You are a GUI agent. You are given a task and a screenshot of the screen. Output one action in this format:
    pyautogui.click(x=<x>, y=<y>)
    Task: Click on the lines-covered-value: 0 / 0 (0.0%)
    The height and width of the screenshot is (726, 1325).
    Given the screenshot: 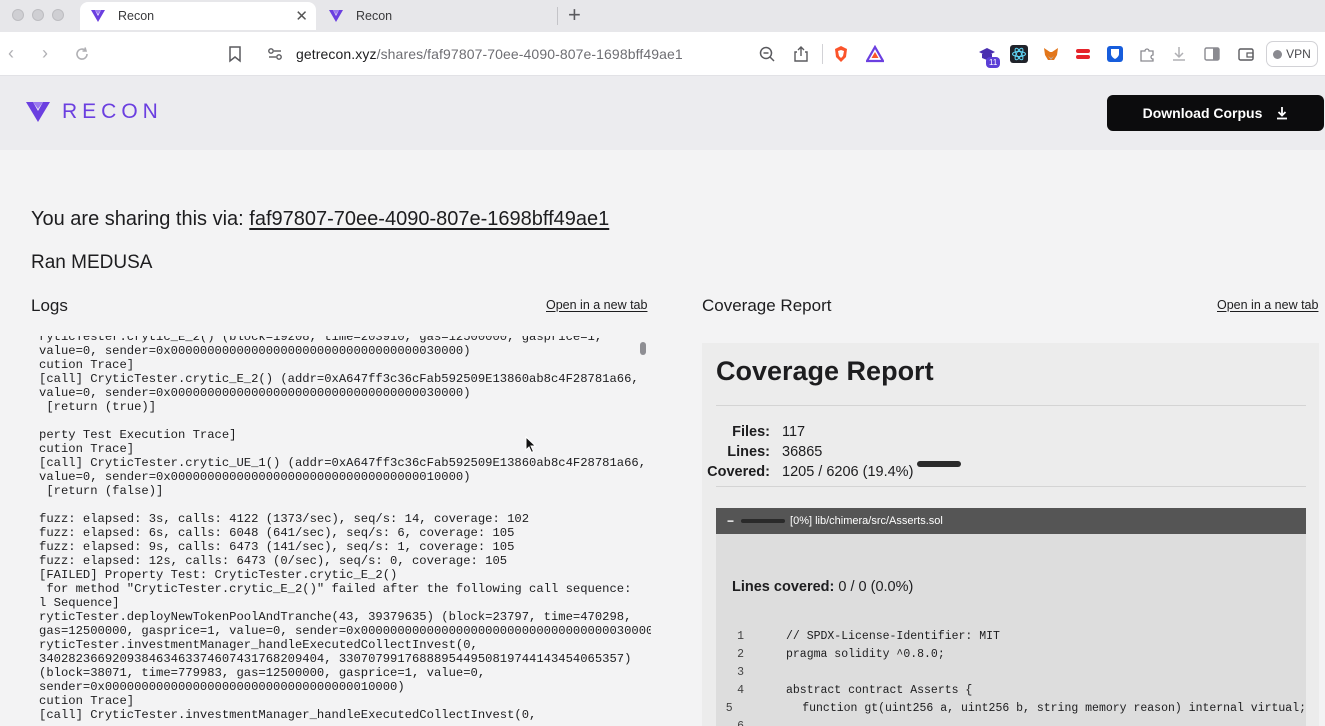 What is the action you would take?
    pyautogui.click(x=876, y=587)
    